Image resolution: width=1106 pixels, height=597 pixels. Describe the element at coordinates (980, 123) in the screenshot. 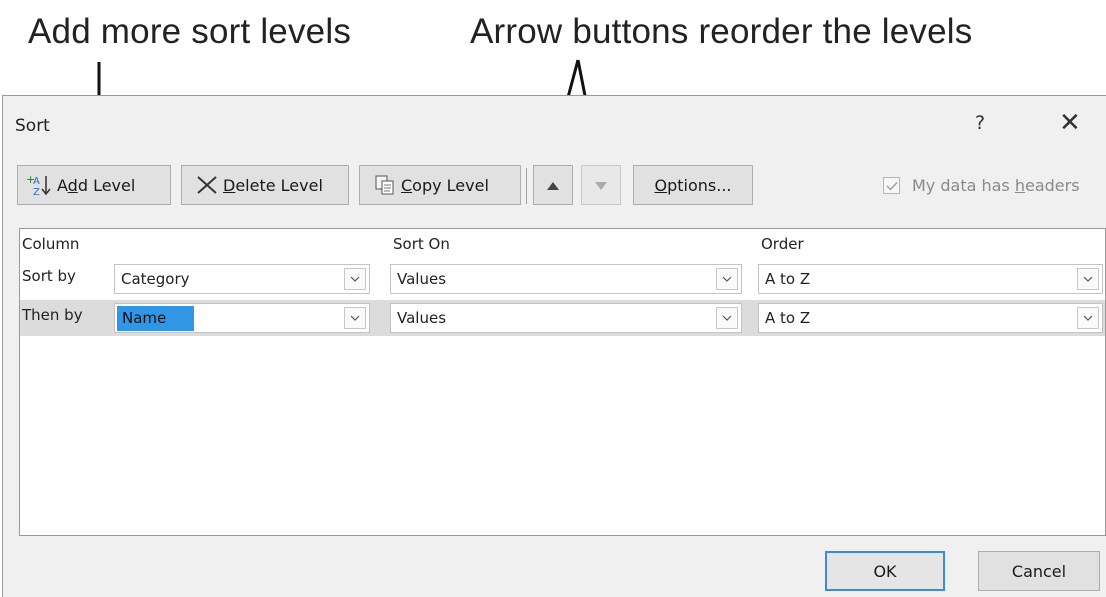

I see `help-button: ?` at that location.